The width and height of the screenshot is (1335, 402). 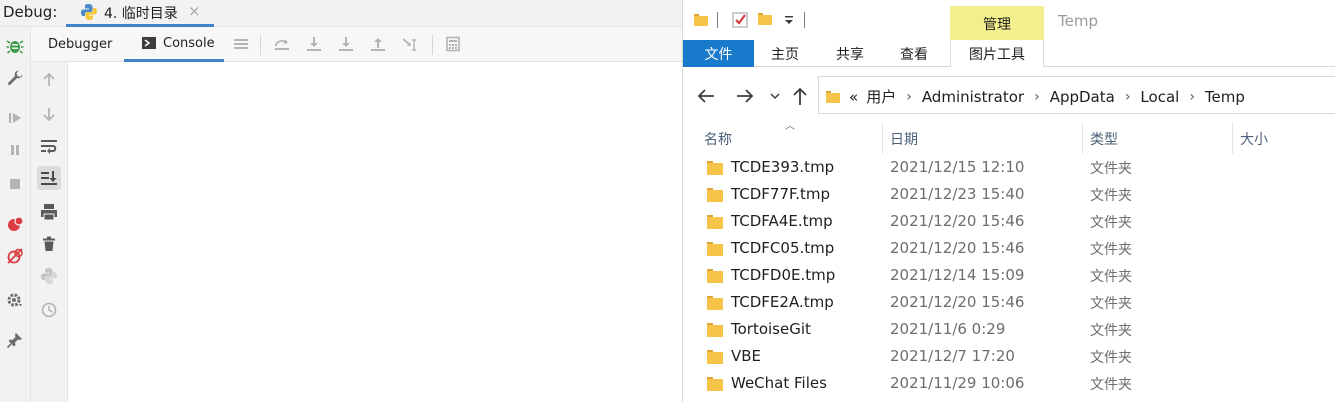 I want to click on execution-point-icon, so click(x=282, y=44).